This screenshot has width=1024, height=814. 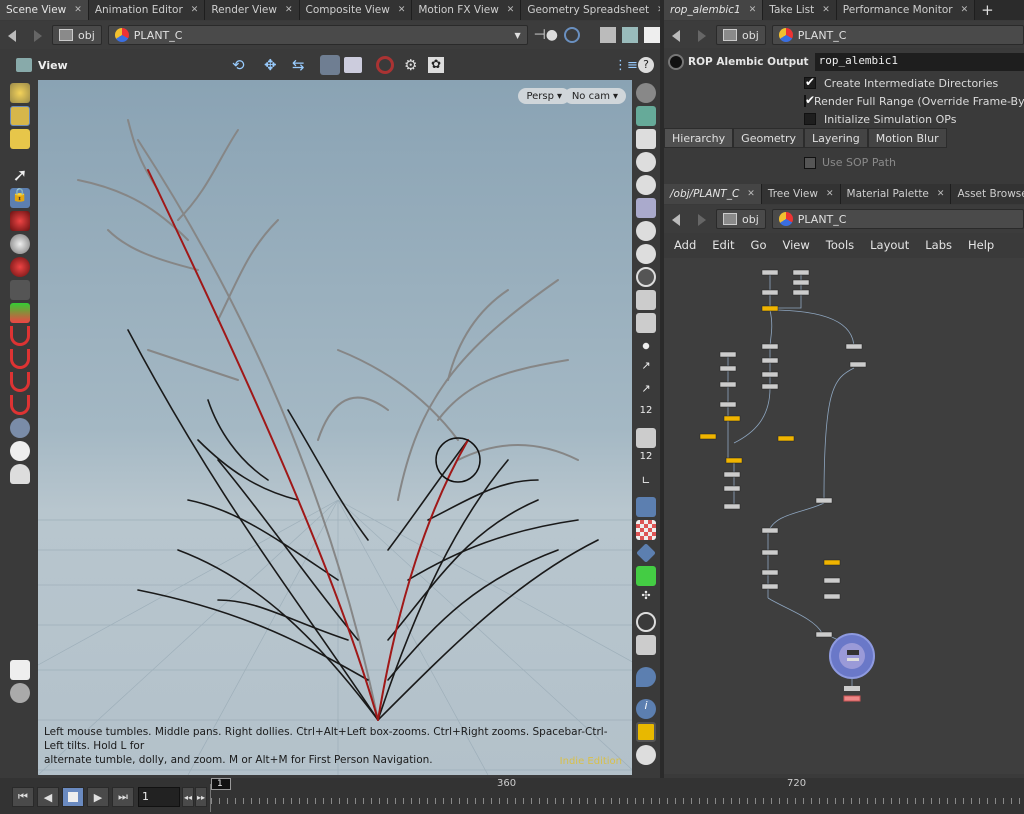 What do you see at coordinates (646, 116) in the screenshot?
I see `ghost-icon` at bounding box center [646, 116].